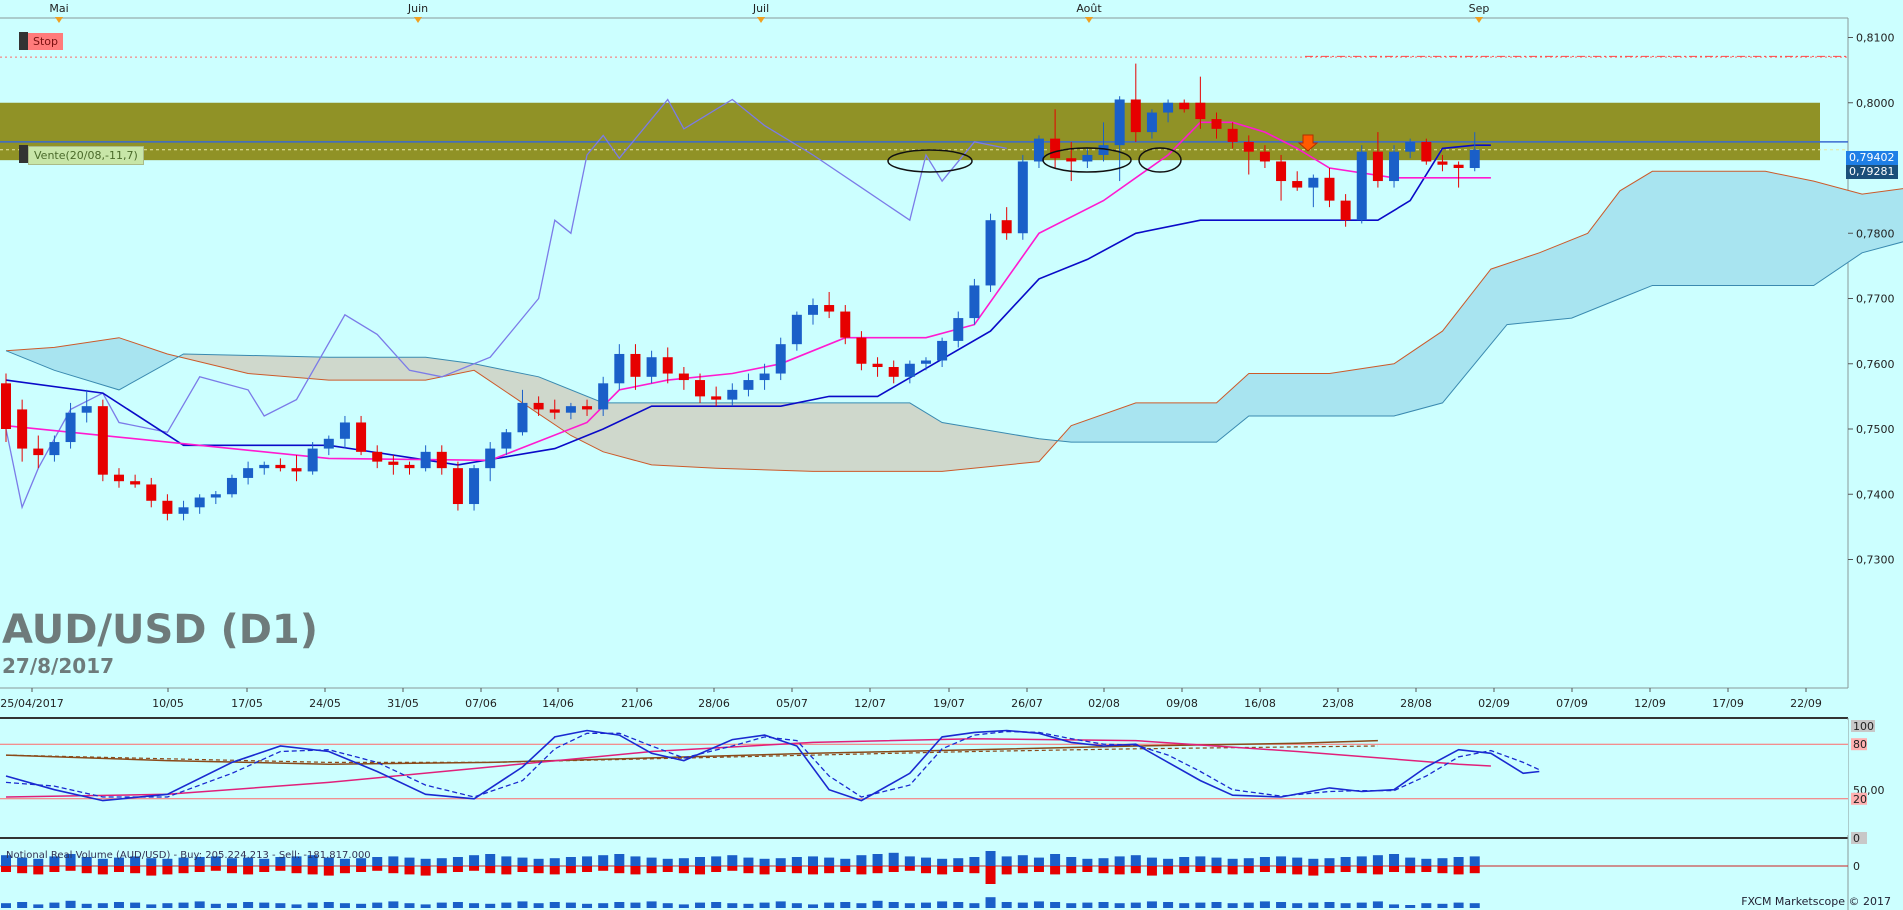 The height and width of the screenshot is (910, 1903). What do you see at coordinates (403, 703) in the screenshot?
I see `x-tick-label: 31/05` at bounding box center [403, 703].